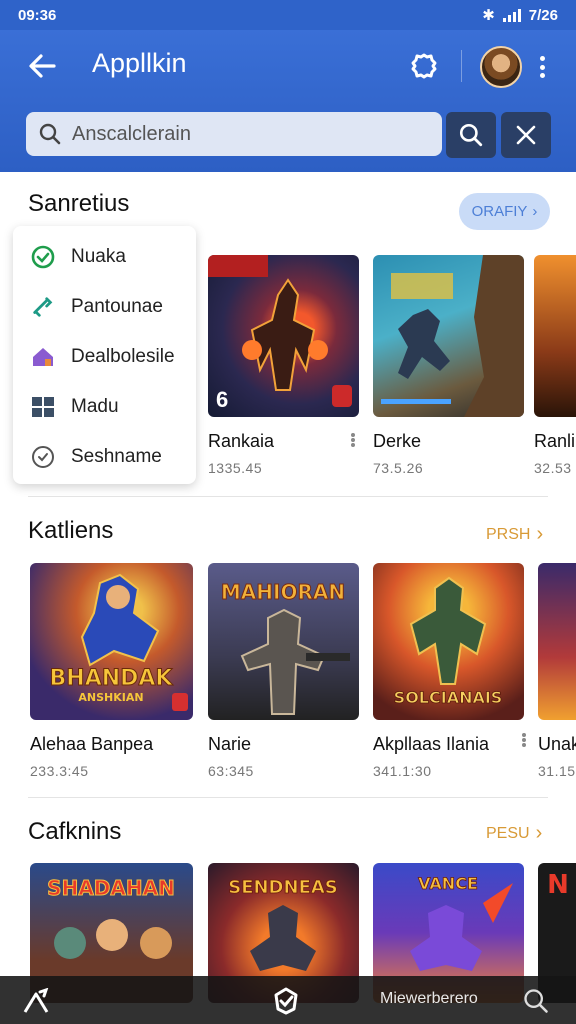  Describe the element at coordinates (123, 356) in the screenshot. I see `menu-item-label: Dealbolesile` at that location.